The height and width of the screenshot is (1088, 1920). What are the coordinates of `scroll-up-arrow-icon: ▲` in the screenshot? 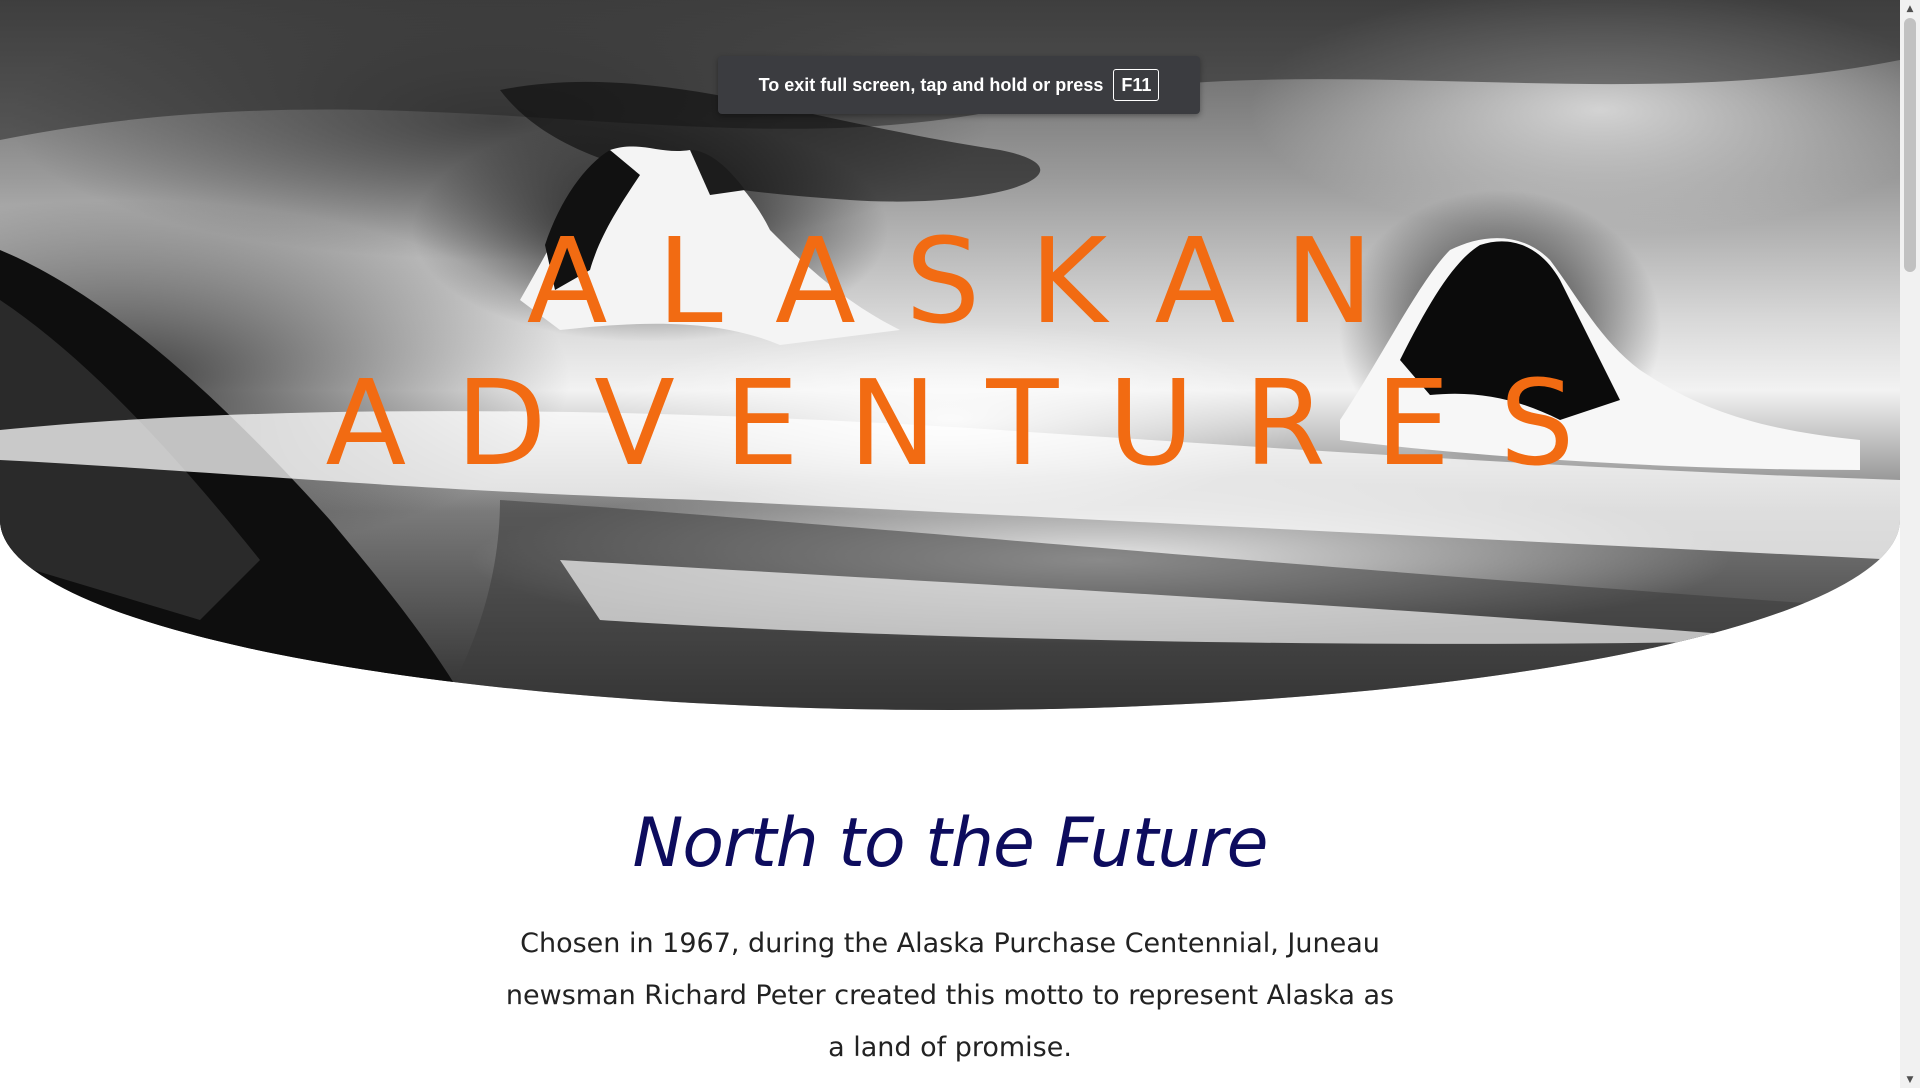 It's located at (1910, 8).